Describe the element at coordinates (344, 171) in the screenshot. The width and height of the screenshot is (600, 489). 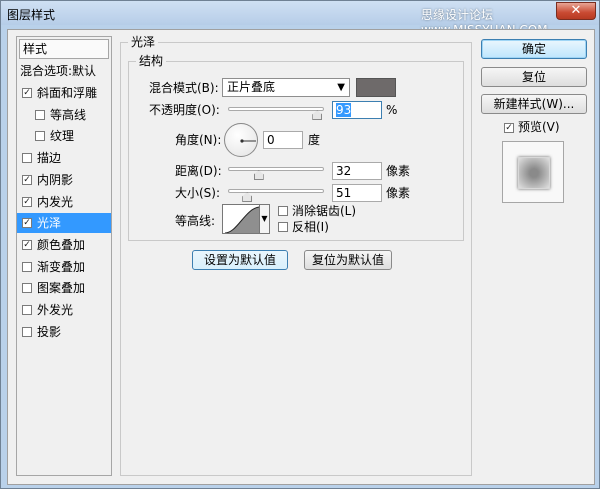
I see `distance-value: 32` at that location.